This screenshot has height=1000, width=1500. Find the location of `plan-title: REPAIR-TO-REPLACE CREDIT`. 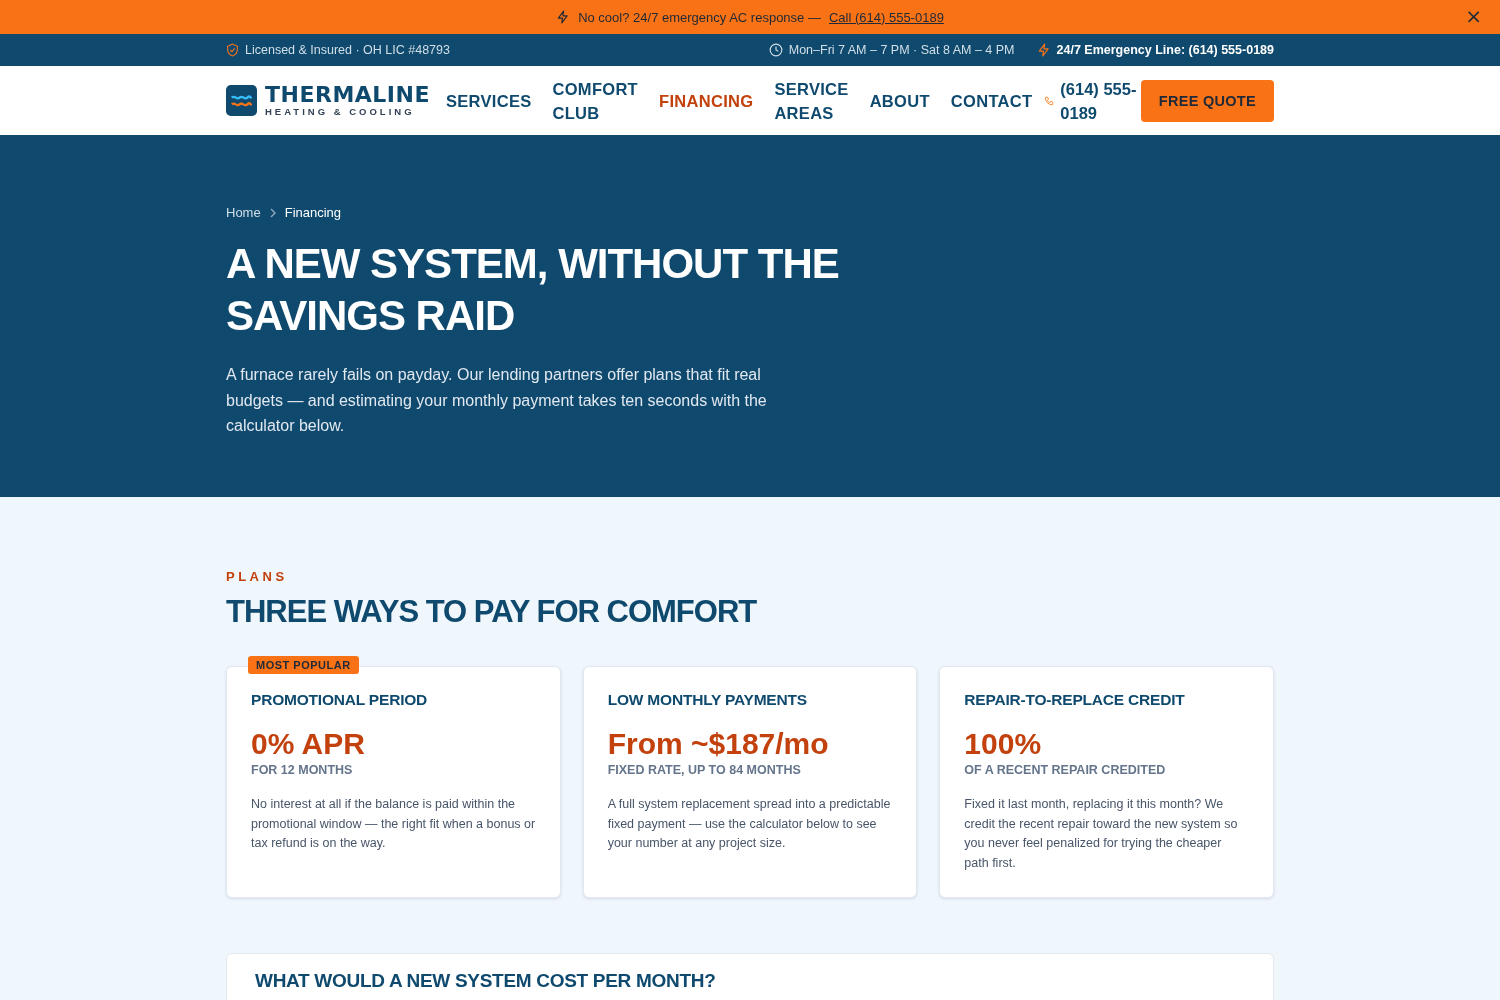

plan-title: REPAIR-TO-REPLACE CREDIT is located at coordinates (1075, 700).